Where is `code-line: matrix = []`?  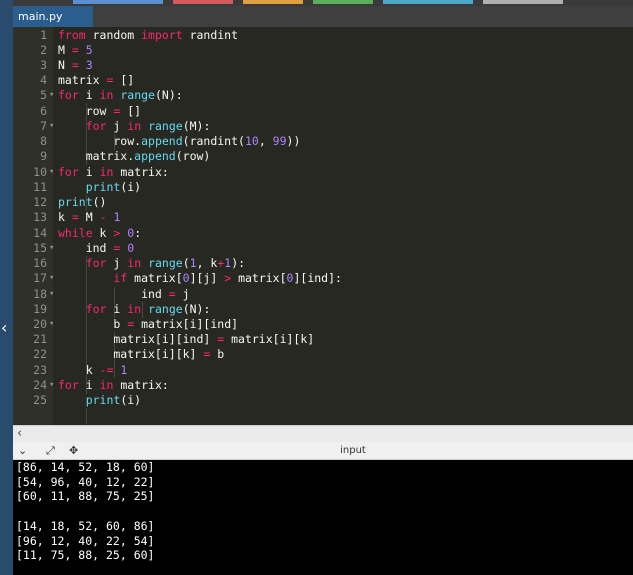 code-line: matrix = [] is located at coordinates (96, 80).